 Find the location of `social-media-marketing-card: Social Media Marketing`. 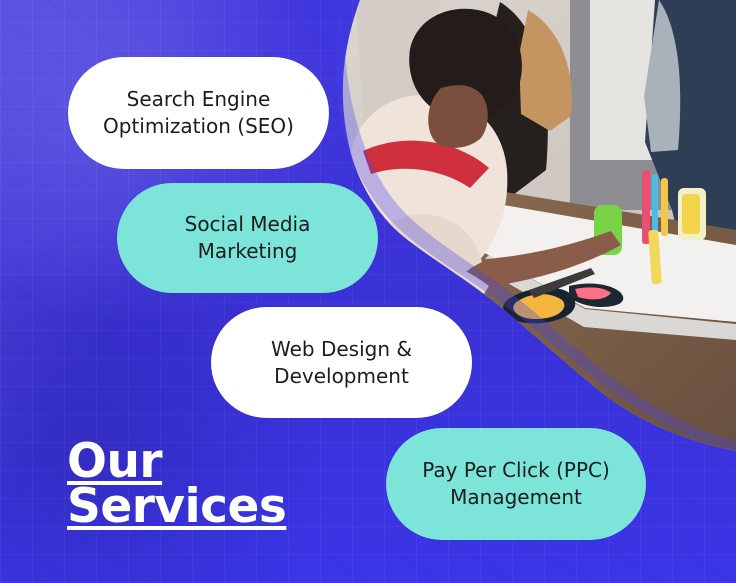

social-media-marketing-card: Social Media Marketing is located at coordinates (247, 238).